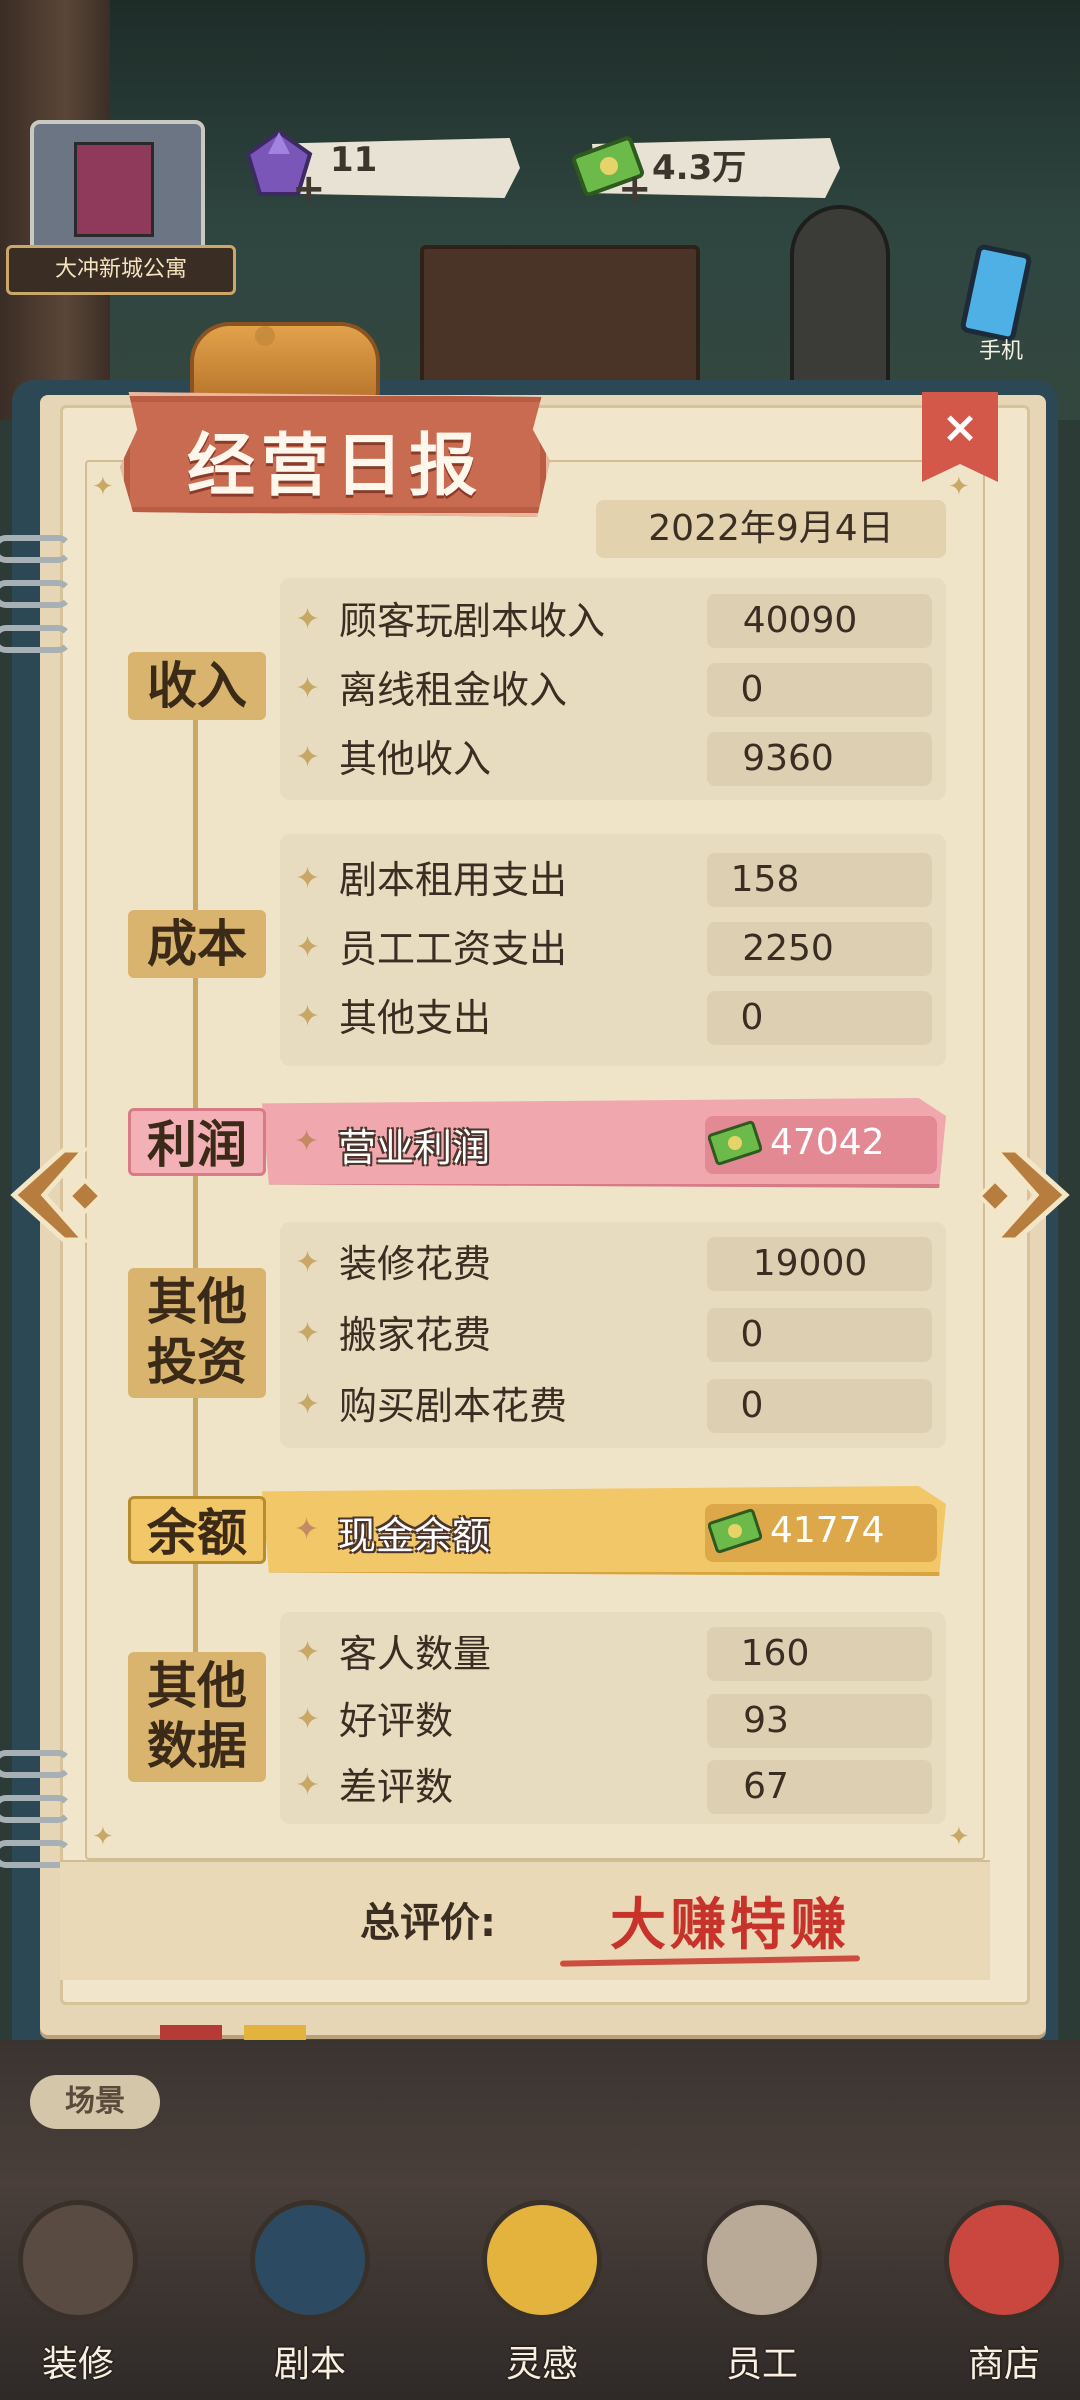  What do you see at coordinates (635, 189) in the screenshot?
I see `cash-plus-icon: +` at bounding box center [635, 189].